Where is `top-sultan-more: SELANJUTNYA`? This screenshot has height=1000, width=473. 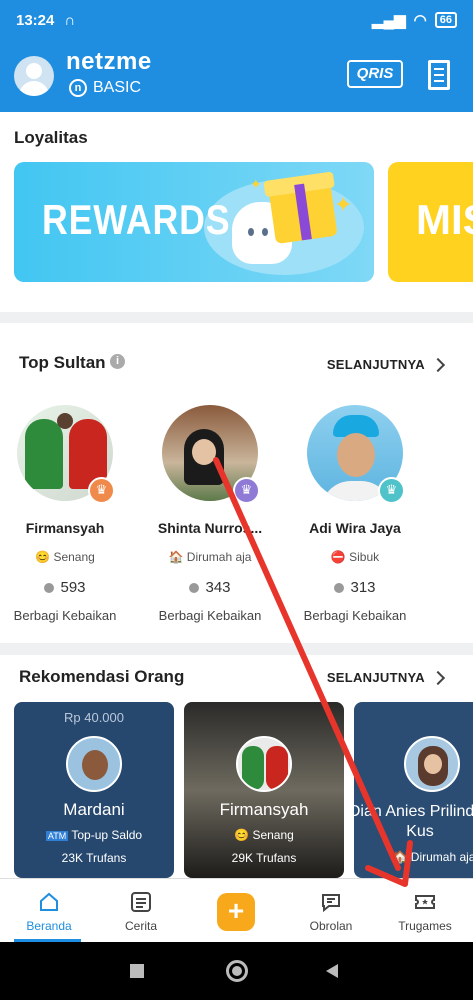
top-sultan-more: SELANJUTNYA is located at coordinates (376, 364).